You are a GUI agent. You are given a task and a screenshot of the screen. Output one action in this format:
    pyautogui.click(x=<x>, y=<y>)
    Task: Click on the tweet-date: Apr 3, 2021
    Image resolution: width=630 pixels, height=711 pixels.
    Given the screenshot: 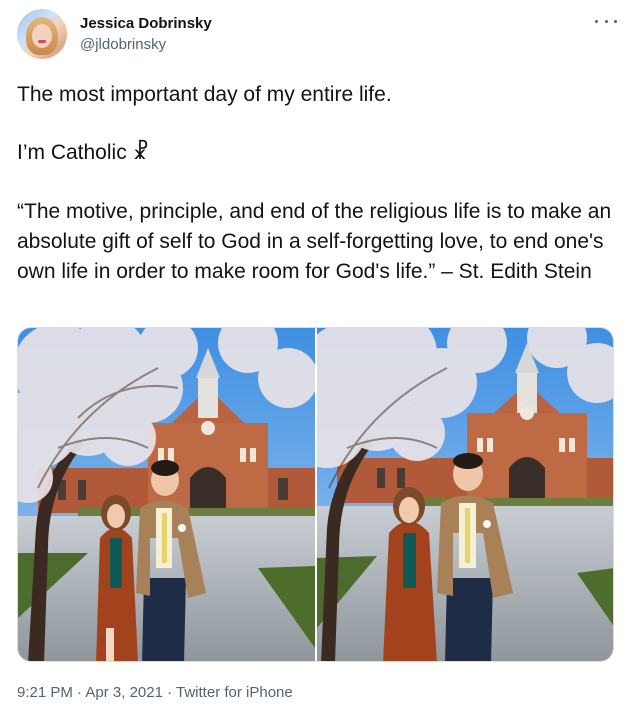 What is the action you would take?
    pyautogui.click(x=124, y=692)
    